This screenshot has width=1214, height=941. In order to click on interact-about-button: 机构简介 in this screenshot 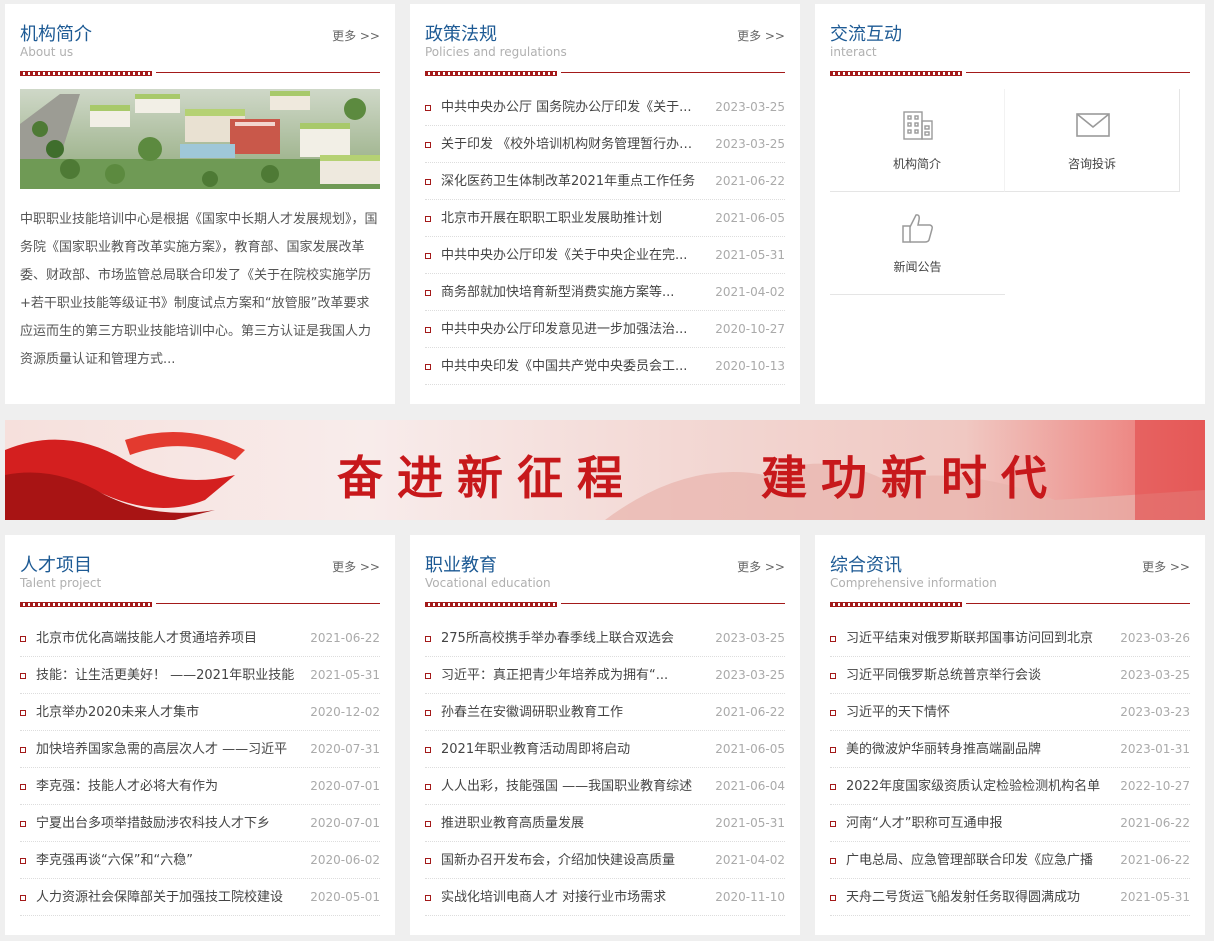, I will do `click(917, 140)`.